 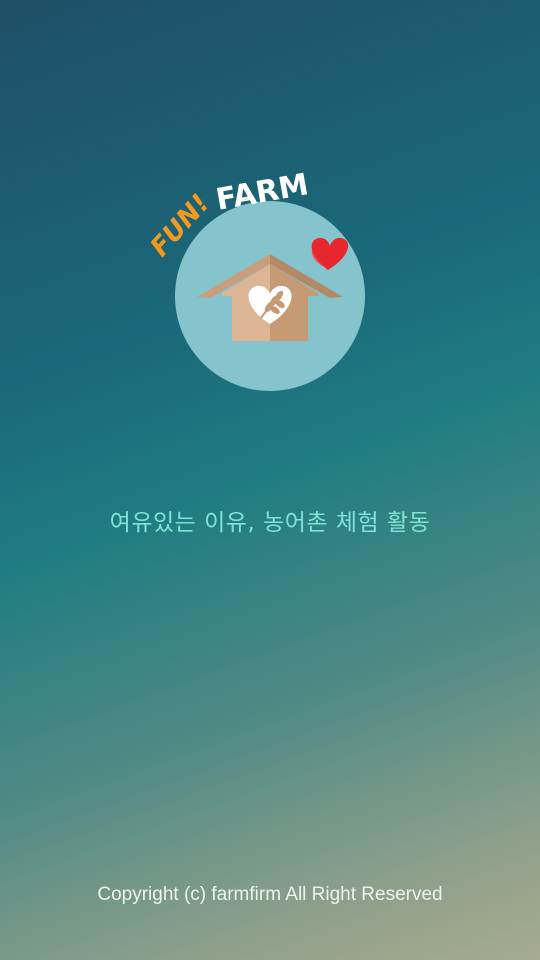 What do you see at coordinates (270, 523) in the screenshot?
I see `app-tagline: 여유있는 이유, 농어촌 체험 활동` at bounding box center [270, 523].